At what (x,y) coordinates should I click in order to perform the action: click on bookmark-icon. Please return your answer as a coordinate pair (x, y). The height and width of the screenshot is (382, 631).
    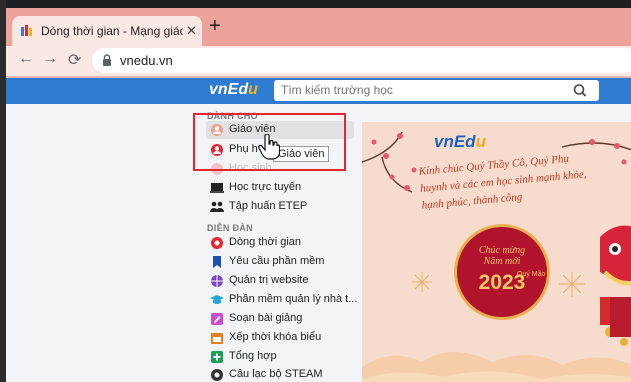
    Looking at the image, I should click on (217, 262).